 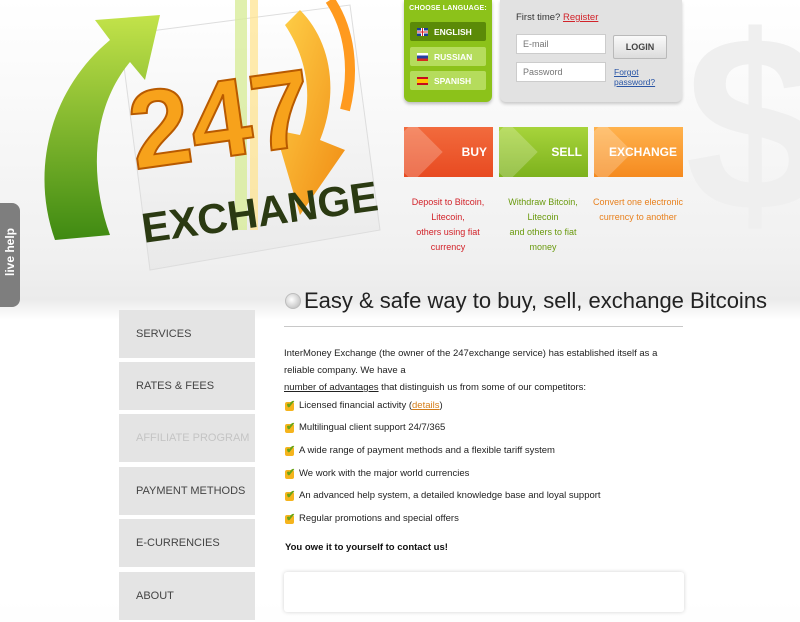 What do you see at coordinates (448, 80) in the screenshot?
I see `language-spanish-button: SPANISH` at bounding box center [448, 80].